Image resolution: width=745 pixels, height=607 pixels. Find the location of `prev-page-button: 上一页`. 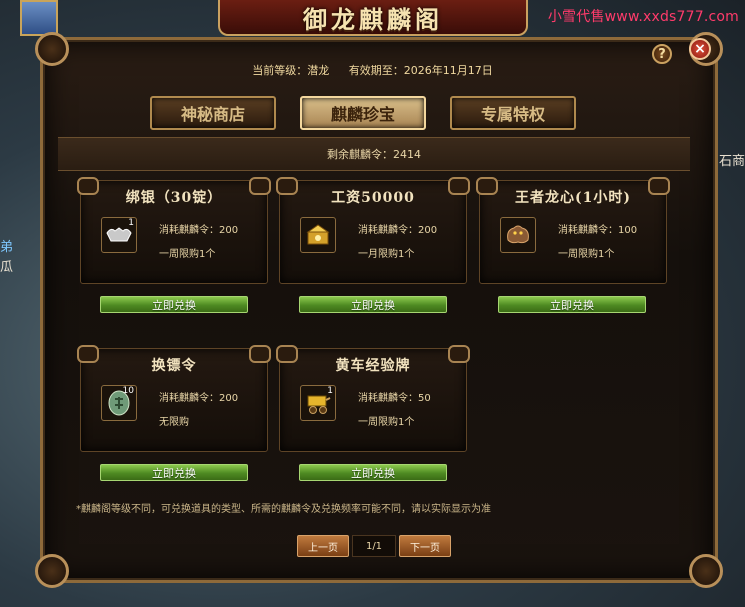

prev-page-button: 上一页 is located at coordinates (323, 546).